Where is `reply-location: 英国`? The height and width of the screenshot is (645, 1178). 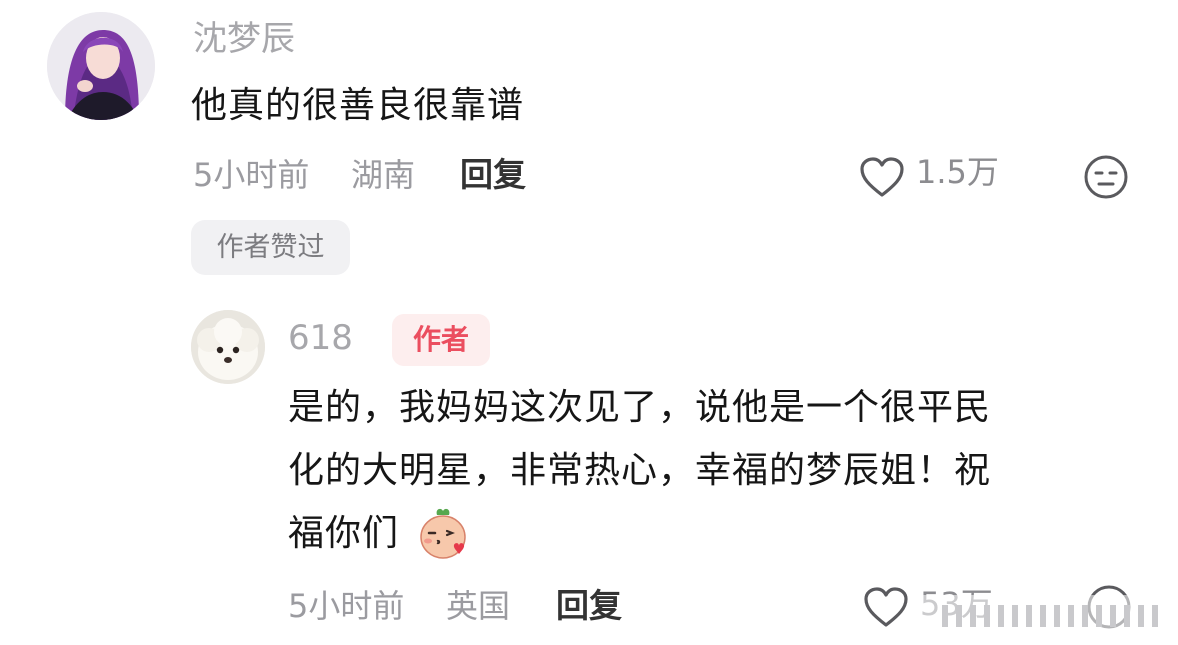 reply-location: 英国 is located at coordinates (478, 606).